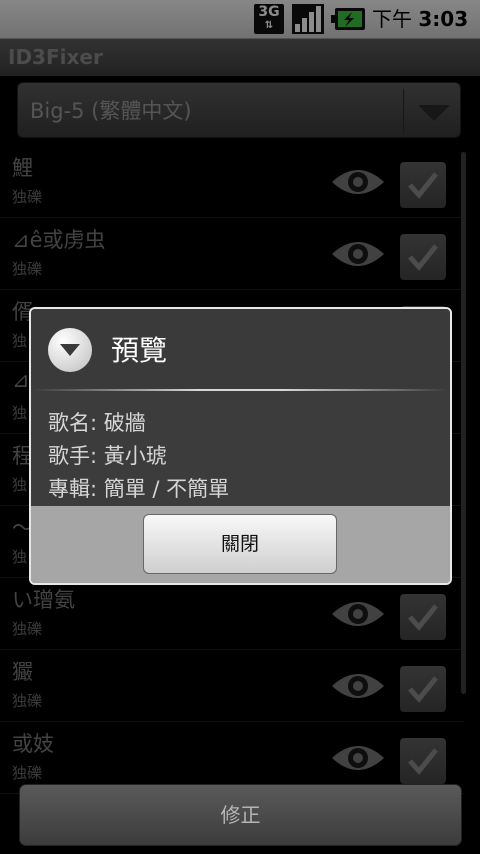 The height and width of the screenshot is (854, 480). Describe the element at coordinates (107, 456) in the screenshot. I see `artist-line: 歌手: 黃小琥` at that location.